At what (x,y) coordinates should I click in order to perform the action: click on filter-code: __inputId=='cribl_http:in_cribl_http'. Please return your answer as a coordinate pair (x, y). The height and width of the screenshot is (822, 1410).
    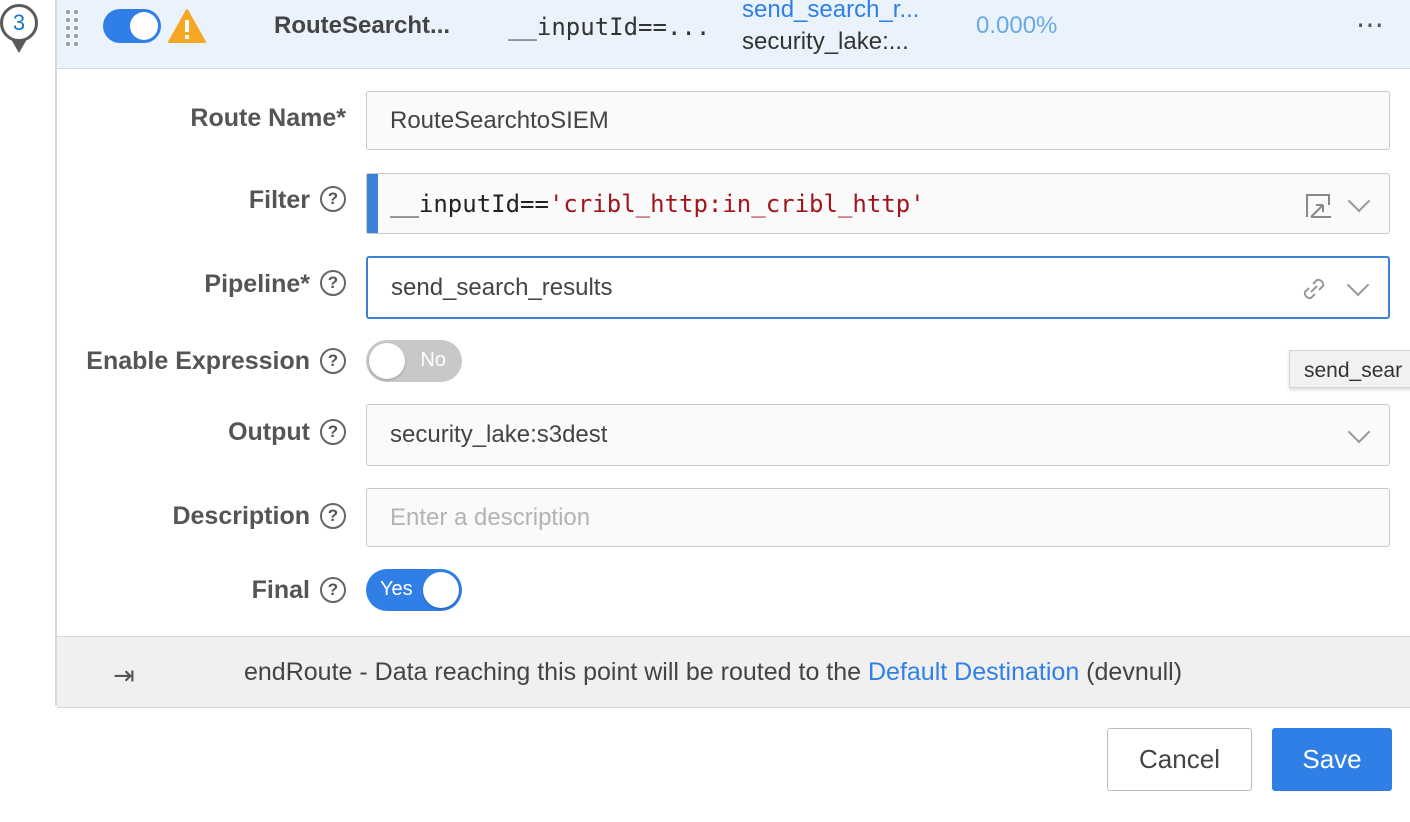
    Looking at the image, I should click on (657, 204).